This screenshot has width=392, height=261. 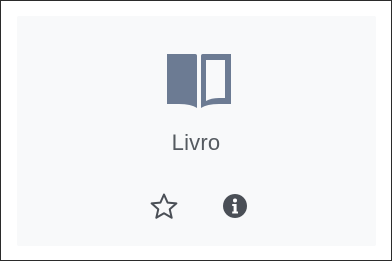 I want to click on activity-title: Livro, so click(x=196, y=142).